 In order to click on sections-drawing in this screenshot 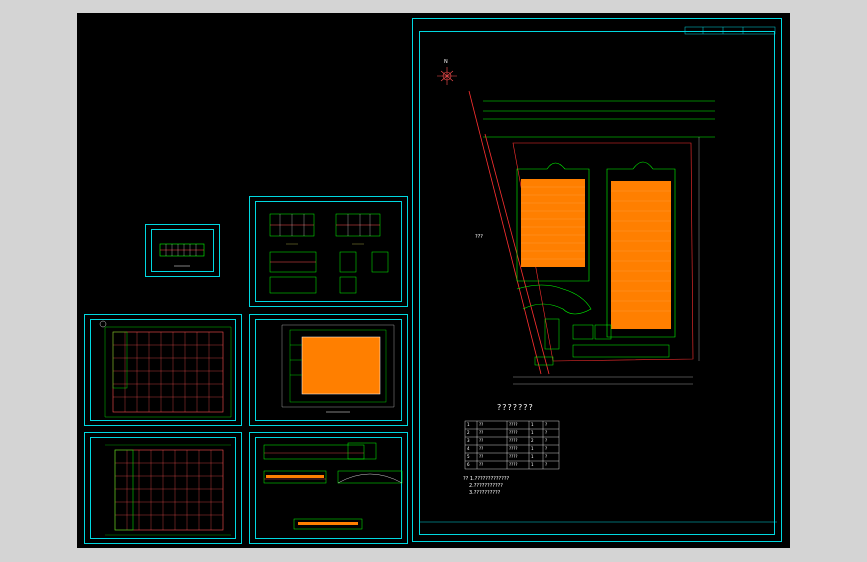, I will do `click(333, 486)`.